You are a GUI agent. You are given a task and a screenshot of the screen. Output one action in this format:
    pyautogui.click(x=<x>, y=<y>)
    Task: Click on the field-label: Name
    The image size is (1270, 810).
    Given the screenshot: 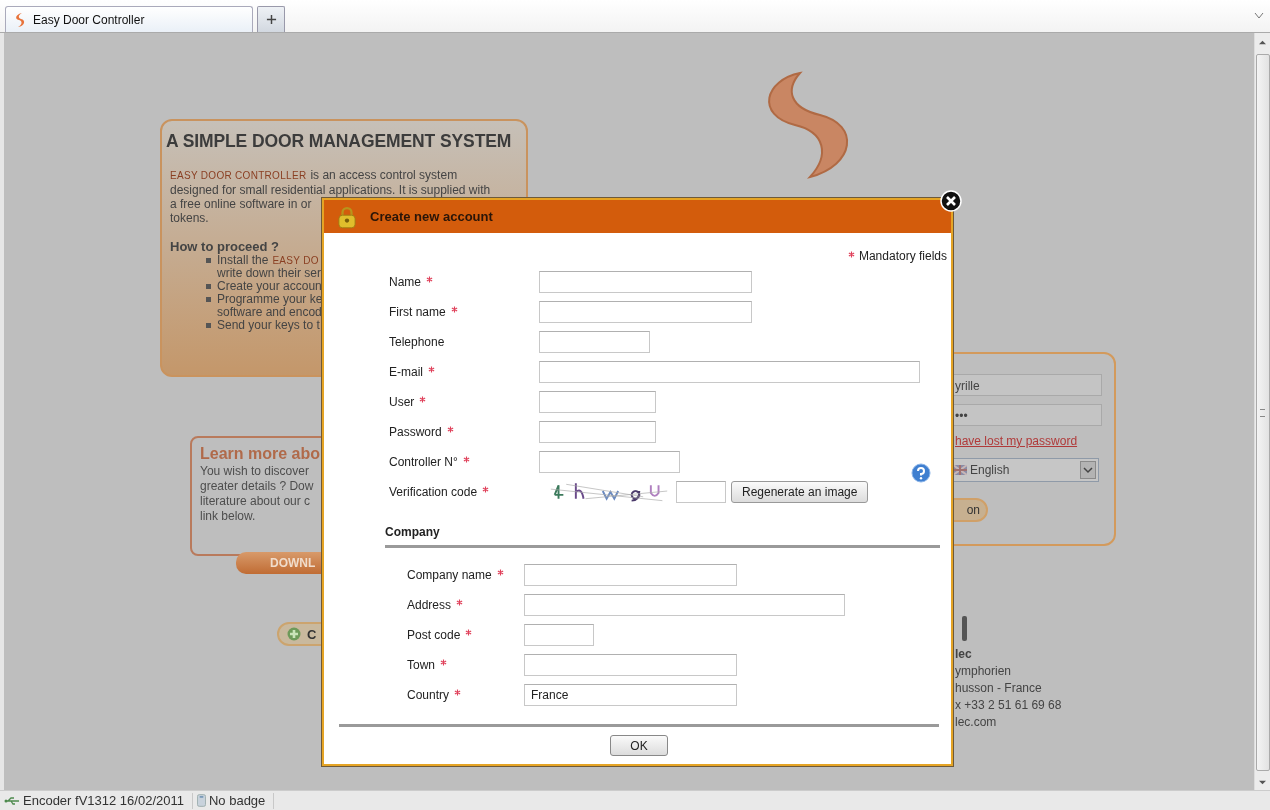 What is the action you would take?
    pyautogui.click(x=405, y=282)
    